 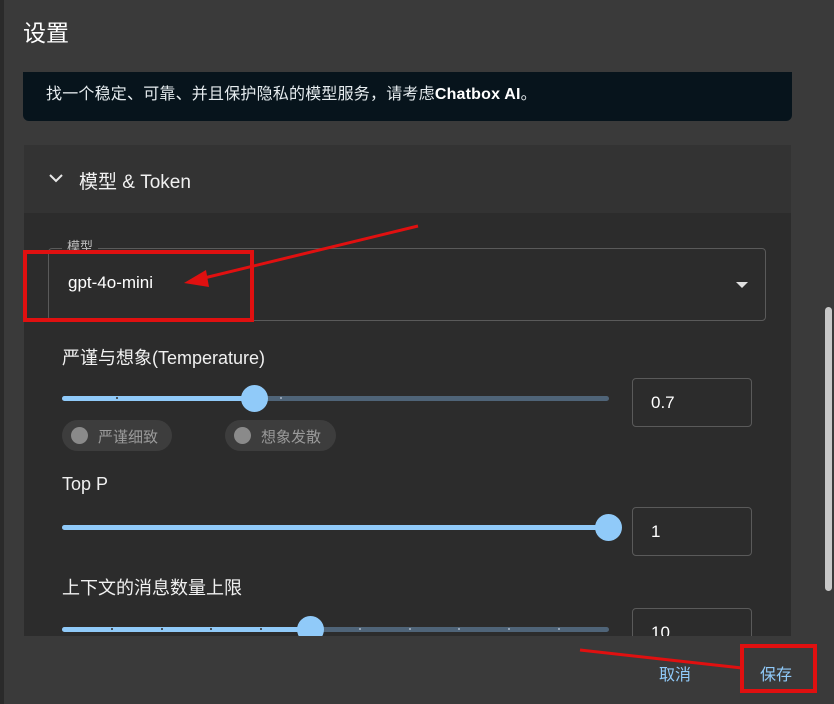 I want to click on annotation-arrow-head, so click(x=196, y=278).